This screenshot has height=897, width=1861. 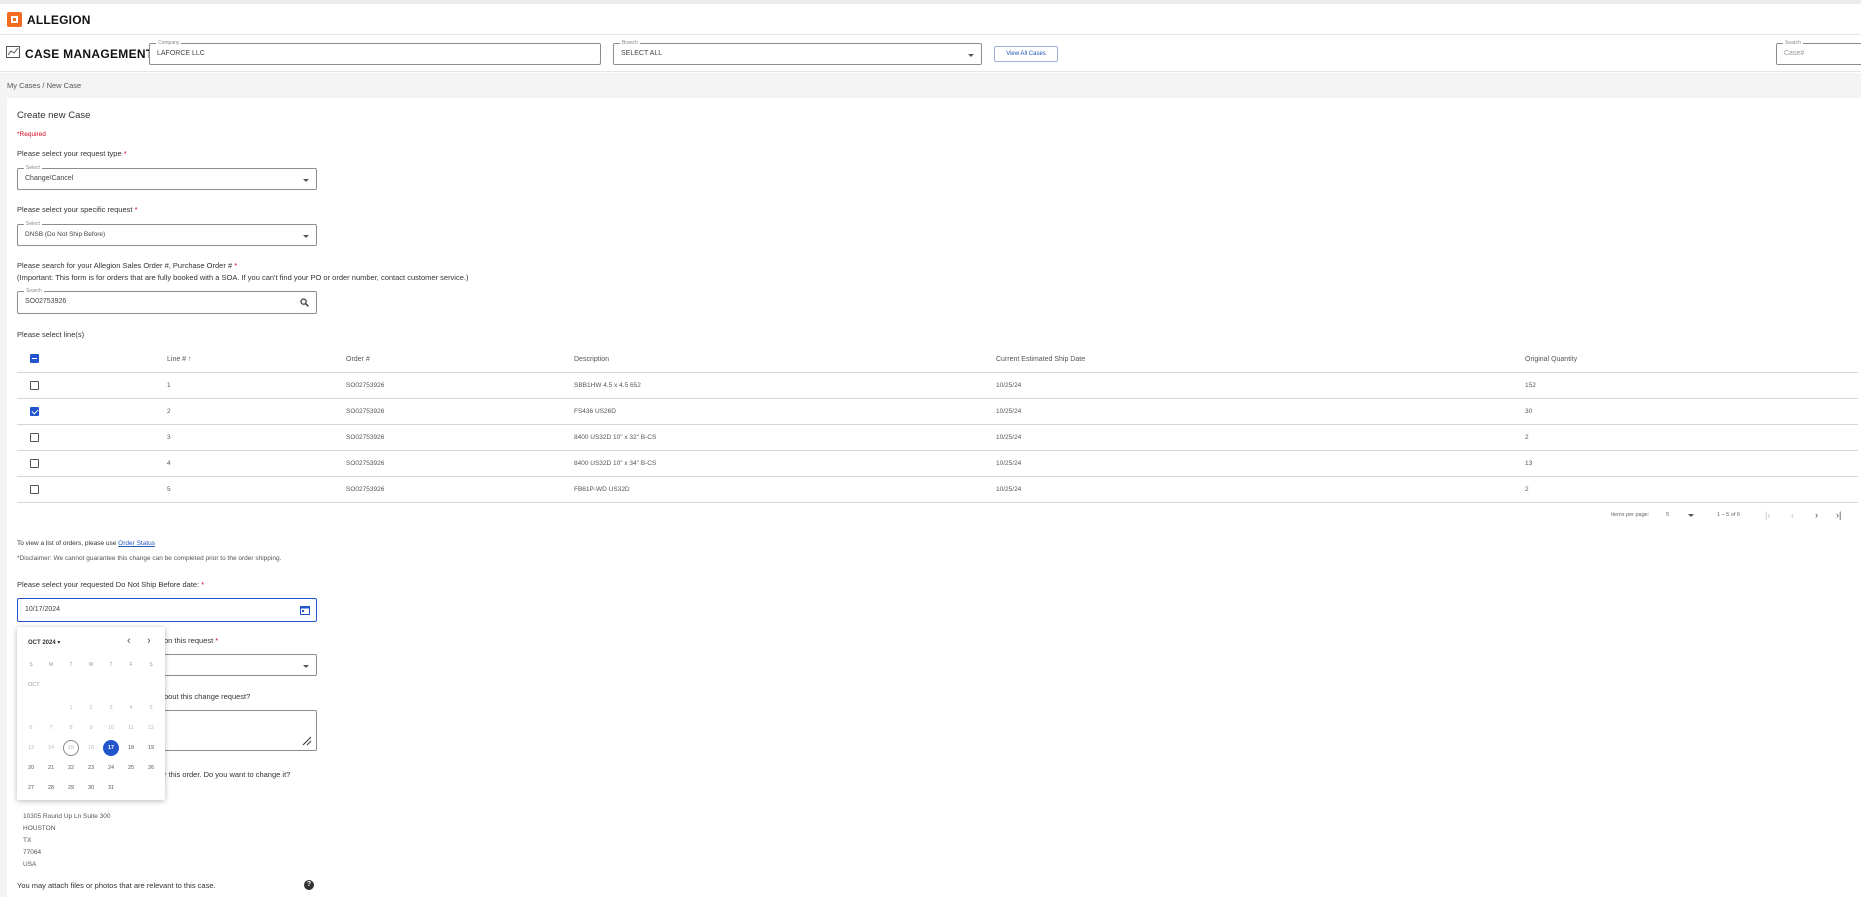 I want to click on cell-quantity: 13, so click(x=1529, y=463).